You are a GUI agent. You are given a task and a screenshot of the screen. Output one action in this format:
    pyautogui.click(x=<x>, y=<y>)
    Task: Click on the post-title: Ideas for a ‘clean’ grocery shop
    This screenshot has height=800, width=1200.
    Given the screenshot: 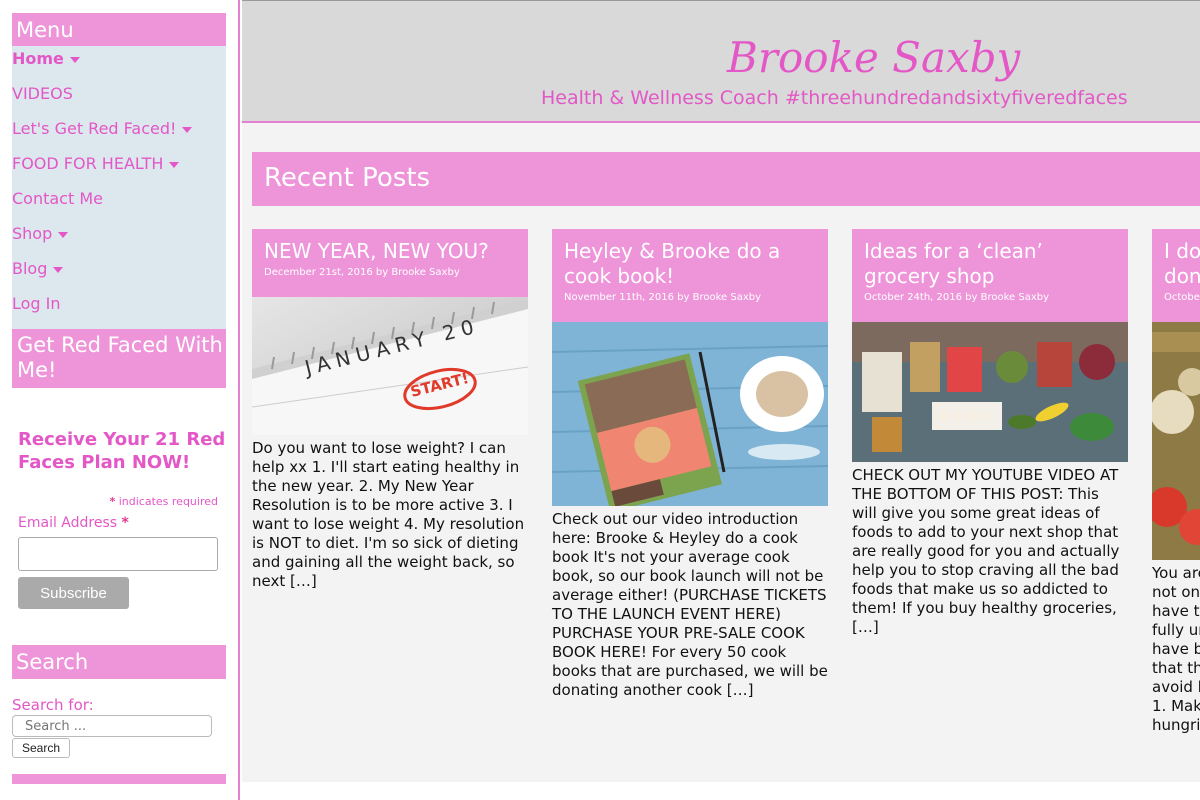 What is the action you would take?
    pyautogui.click(x=990, y=264)
    